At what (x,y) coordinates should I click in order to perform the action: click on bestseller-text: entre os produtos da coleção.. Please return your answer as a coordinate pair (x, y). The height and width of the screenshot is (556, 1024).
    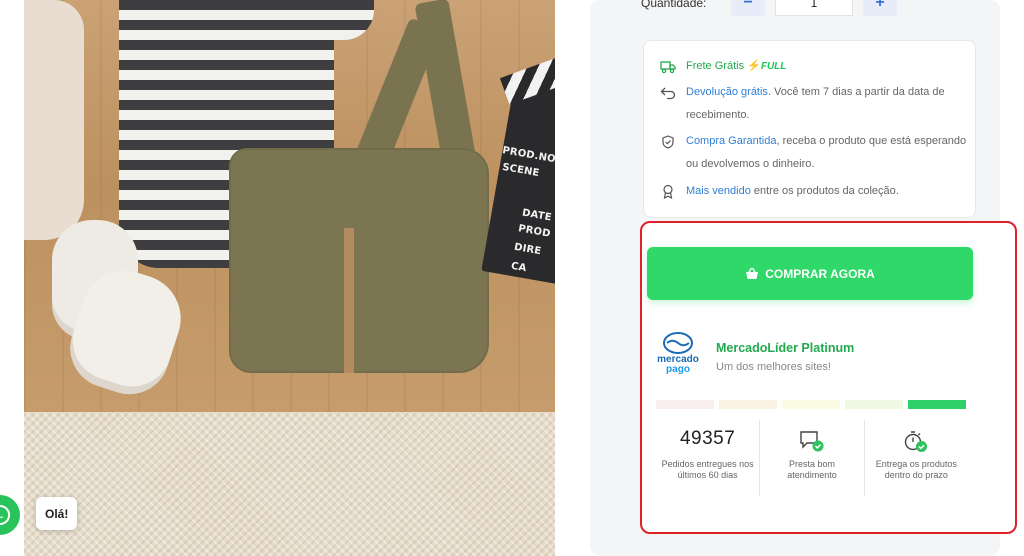
    Looking at the image, I should click on (824, 191).